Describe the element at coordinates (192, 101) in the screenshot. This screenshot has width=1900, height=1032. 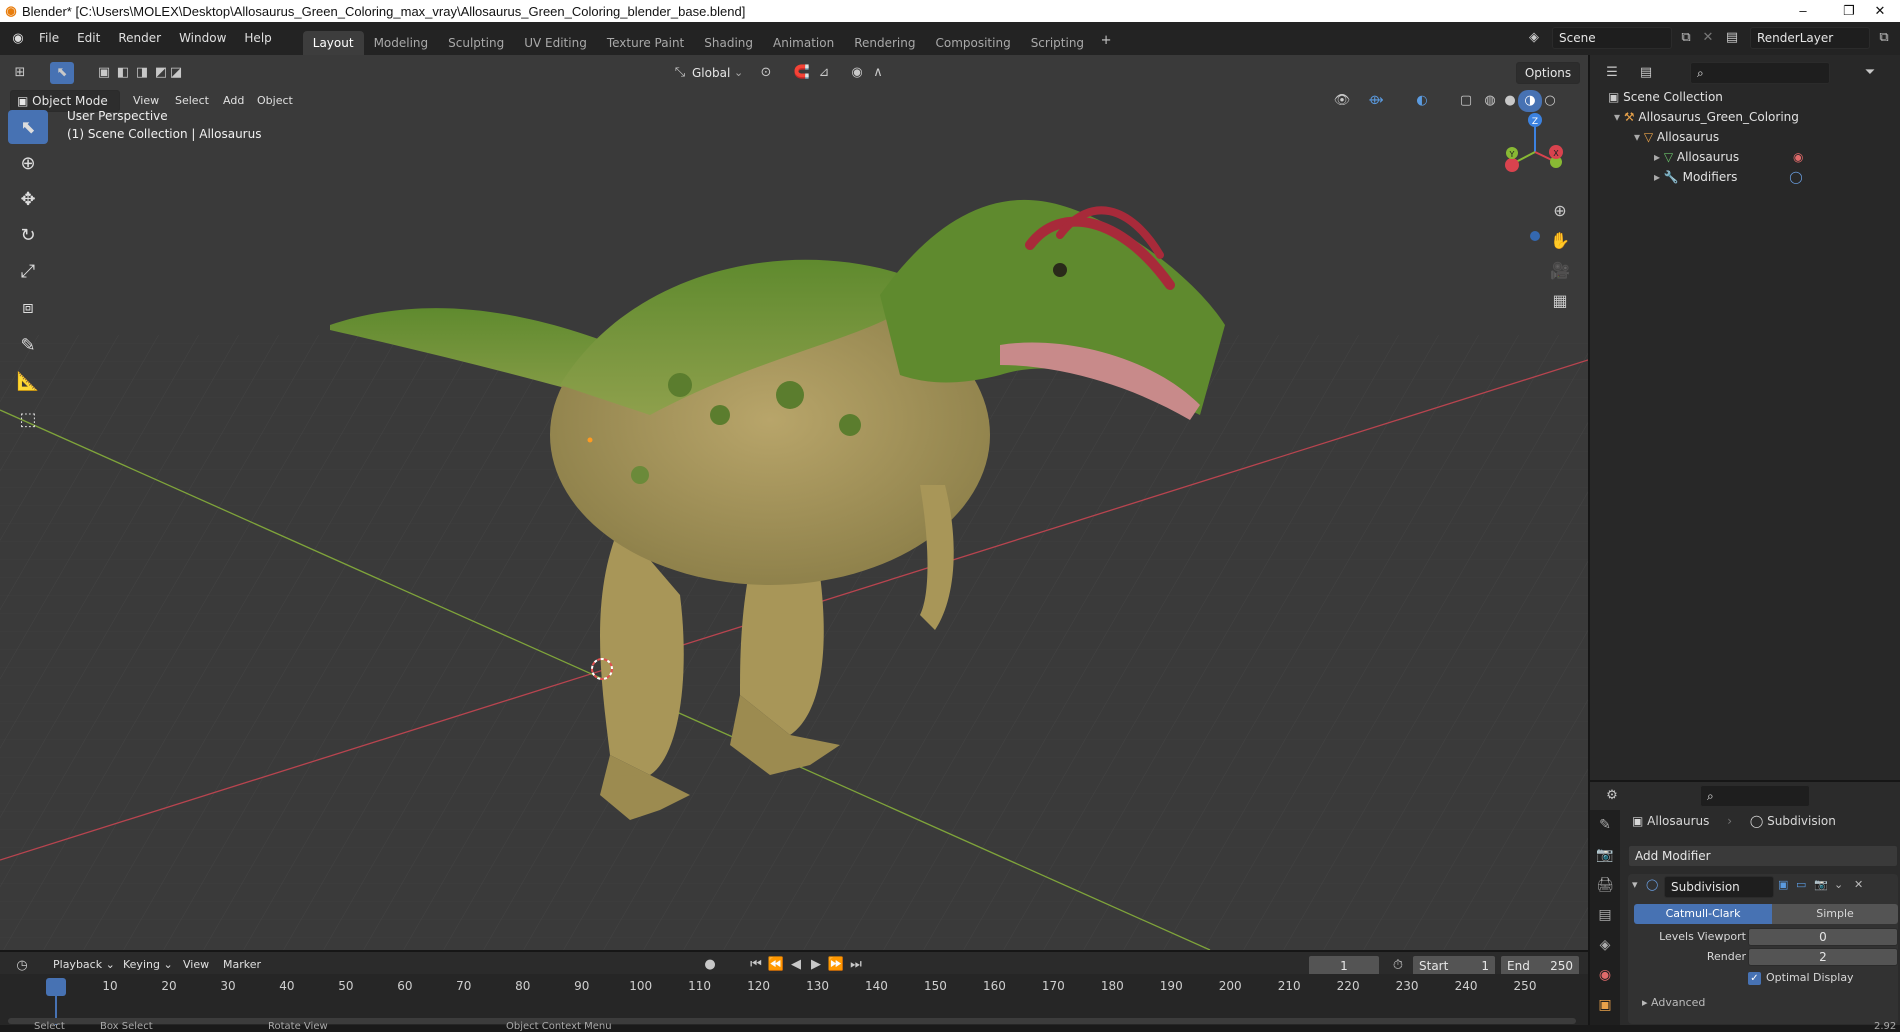
I see `viewport-menu-select: Select` at that location.